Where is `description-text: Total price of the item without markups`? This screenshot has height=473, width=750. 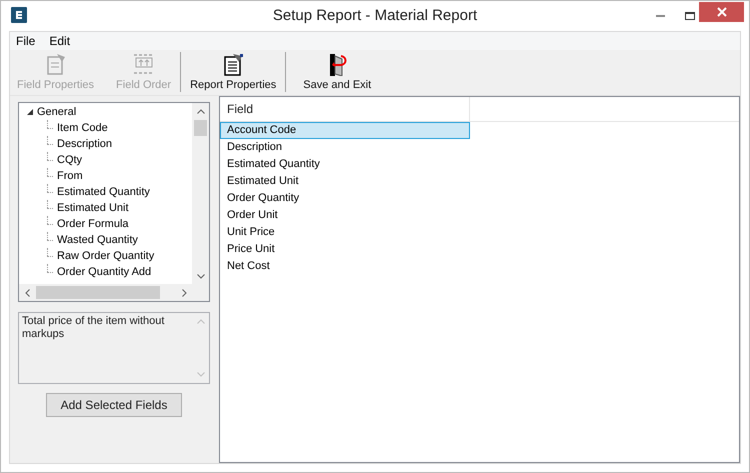 description-text: Total price of the item without markups is located at coordinates (93, 328).